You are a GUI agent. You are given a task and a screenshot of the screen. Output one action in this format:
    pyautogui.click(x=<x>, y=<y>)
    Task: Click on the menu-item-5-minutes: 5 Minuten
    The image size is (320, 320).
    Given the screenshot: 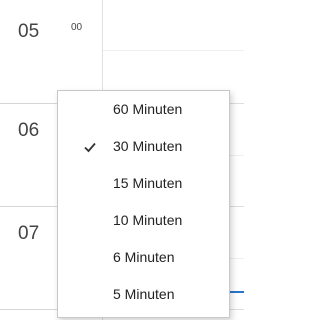 What is the action you would take?
    pyautogui.click(x=143, y=294)
    